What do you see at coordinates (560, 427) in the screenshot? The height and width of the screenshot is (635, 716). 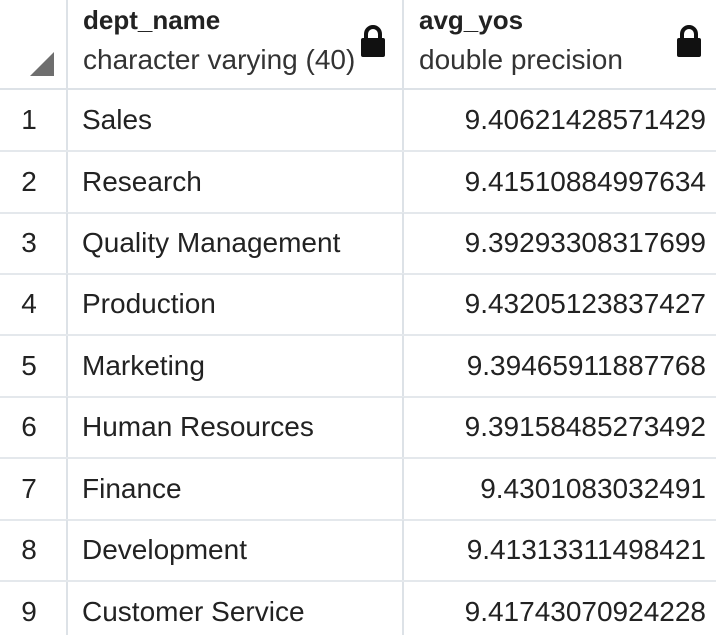 I see `avg-yos-cell: 9.39158485273492` at bounding box center [560, 427].